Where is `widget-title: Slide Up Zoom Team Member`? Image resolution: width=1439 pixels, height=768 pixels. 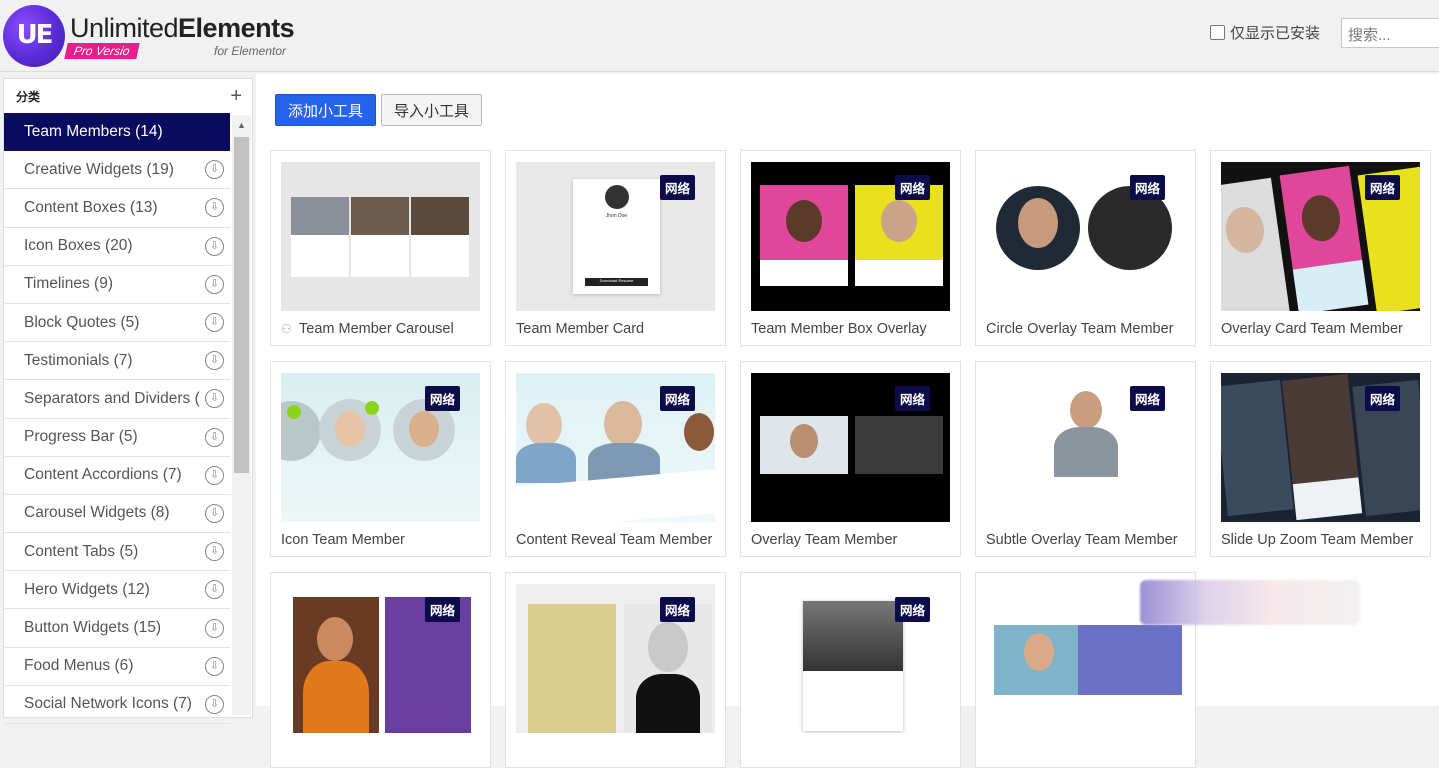 widget-title: Slide Up Zoom Team Member is located at coordinates (1317, 540).